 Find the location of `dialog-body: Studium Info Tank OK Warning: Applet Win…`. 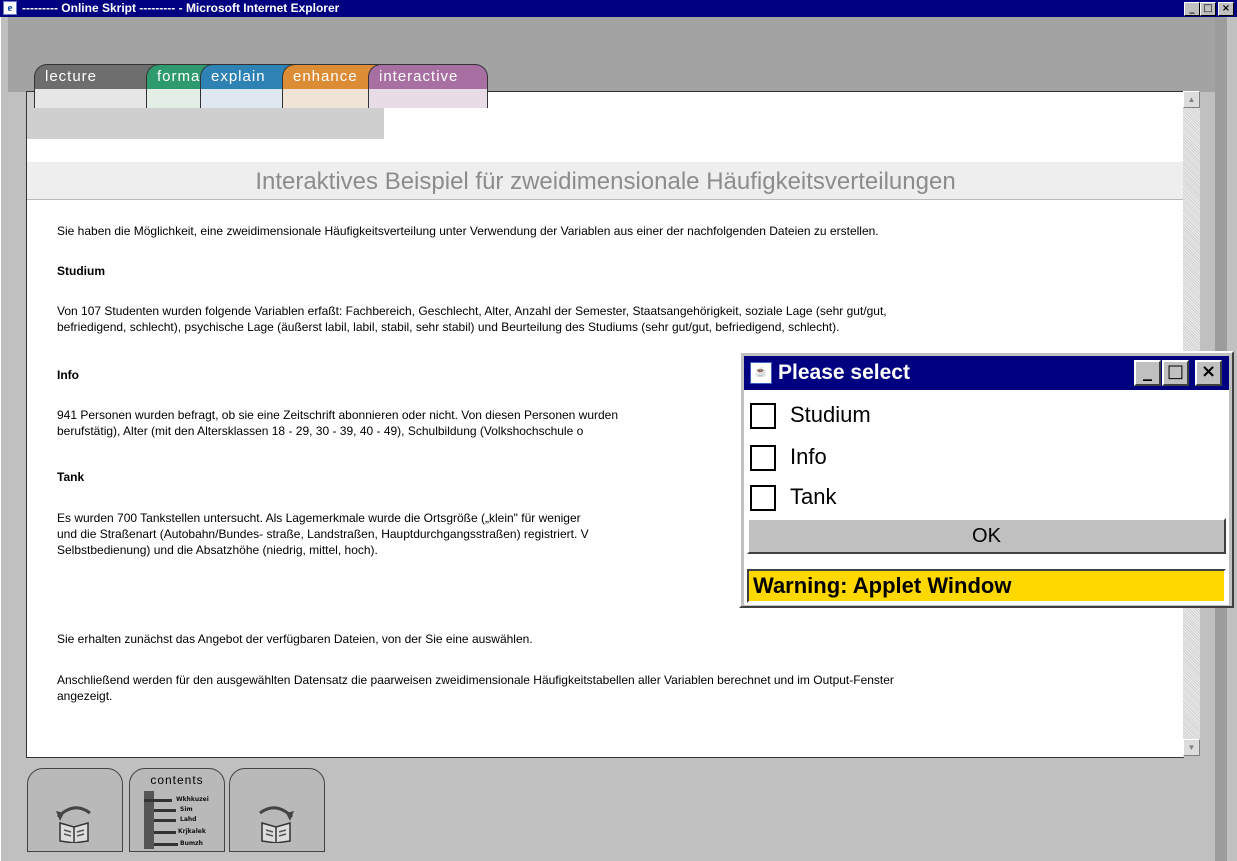

dialog-body: Studium Info Tank OK Warning: Applet Win… is located at coordinates (986, 497).